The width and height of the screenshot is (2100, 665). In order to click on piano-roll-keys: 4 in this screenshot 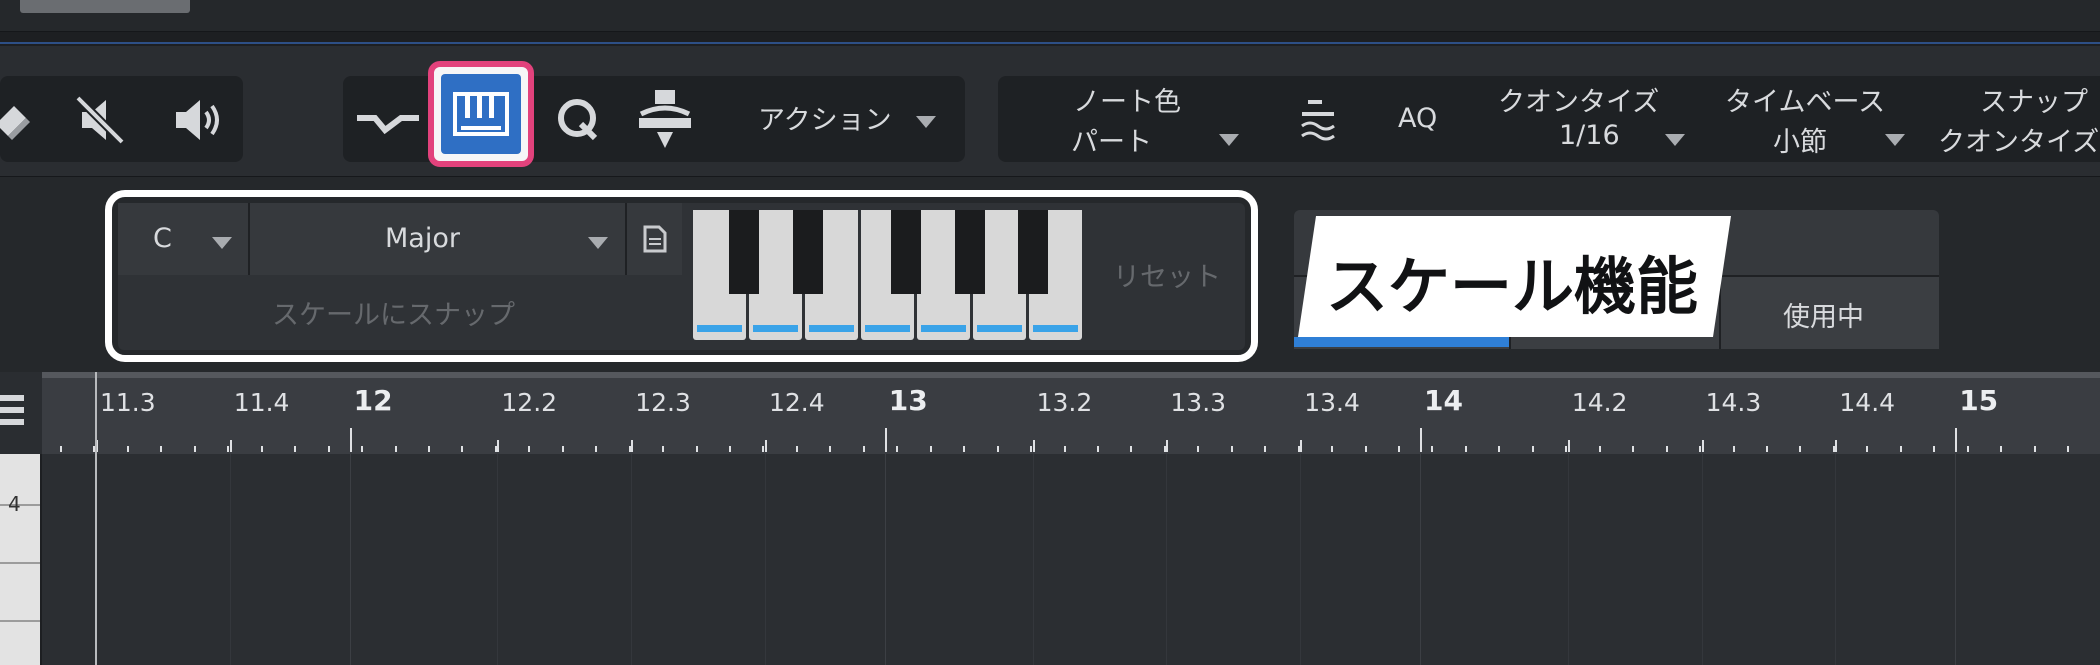, I will do `click(20, 559)`.